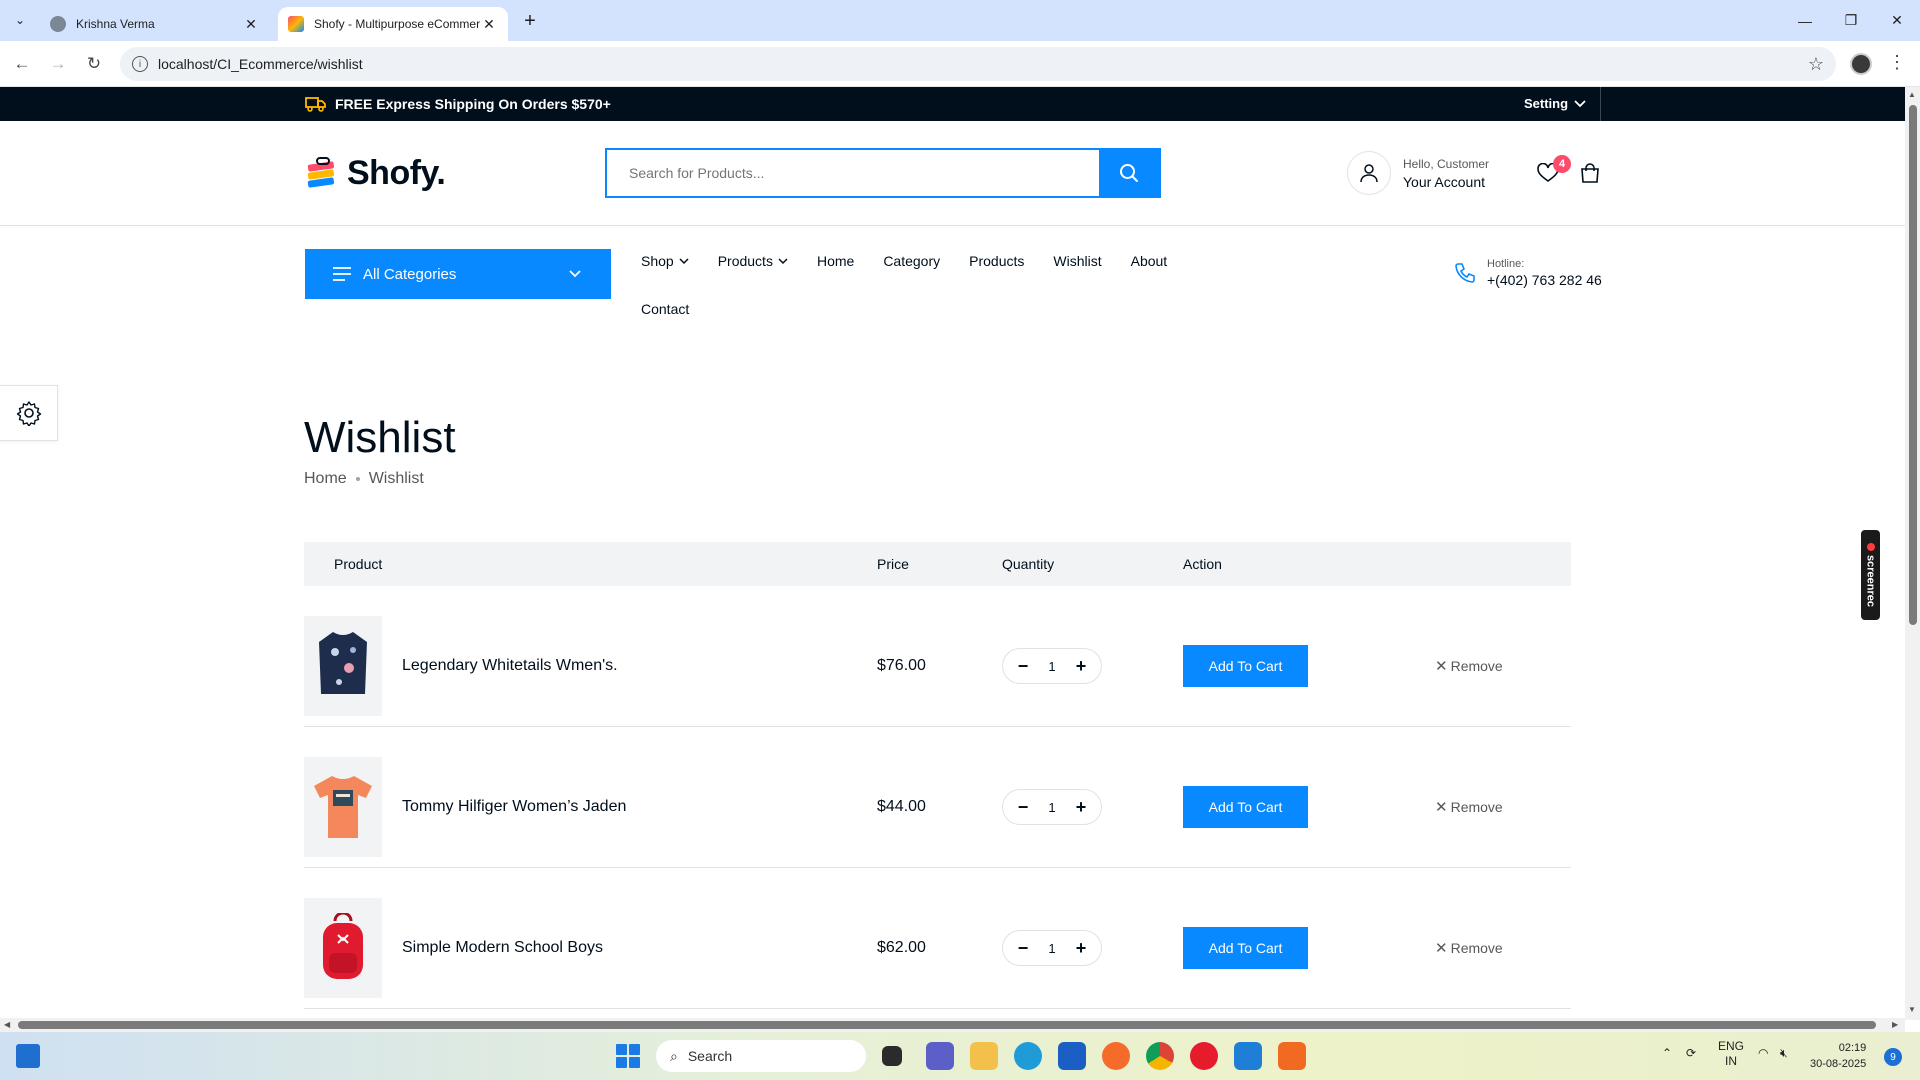 Image resolution: width=1920 pixels, height=1080 pixels. I want to click on close-window-icon: ✕, so click(1897, 20).